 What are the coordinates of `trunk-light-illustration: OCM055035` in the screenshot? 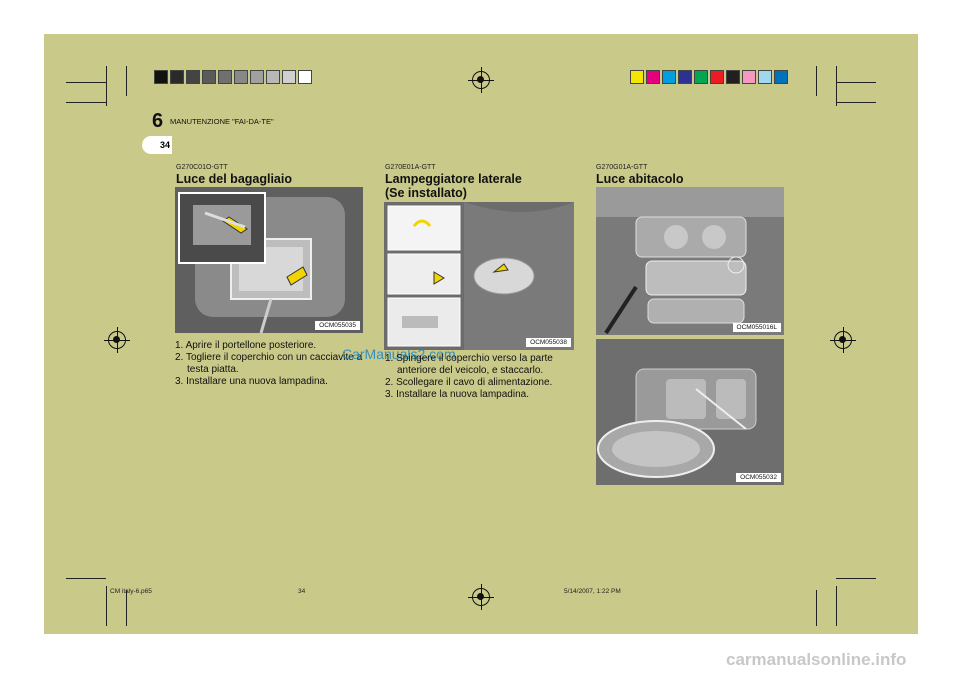 It's located at (269, 260).